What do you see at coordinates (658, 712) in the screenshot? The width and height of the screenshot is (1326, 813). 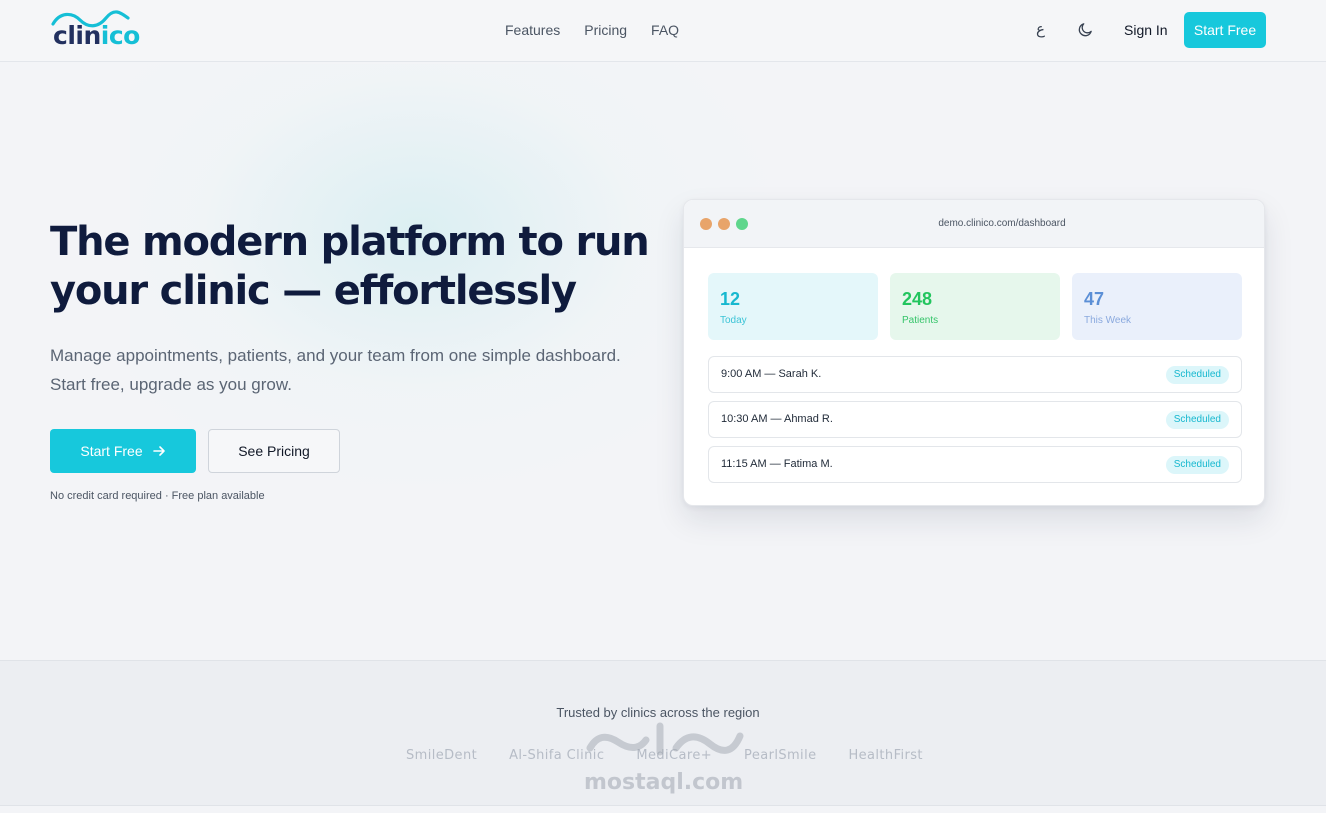 I see `trusted-title: Trusted by clinics across the region` at bounding box center [658, 712].